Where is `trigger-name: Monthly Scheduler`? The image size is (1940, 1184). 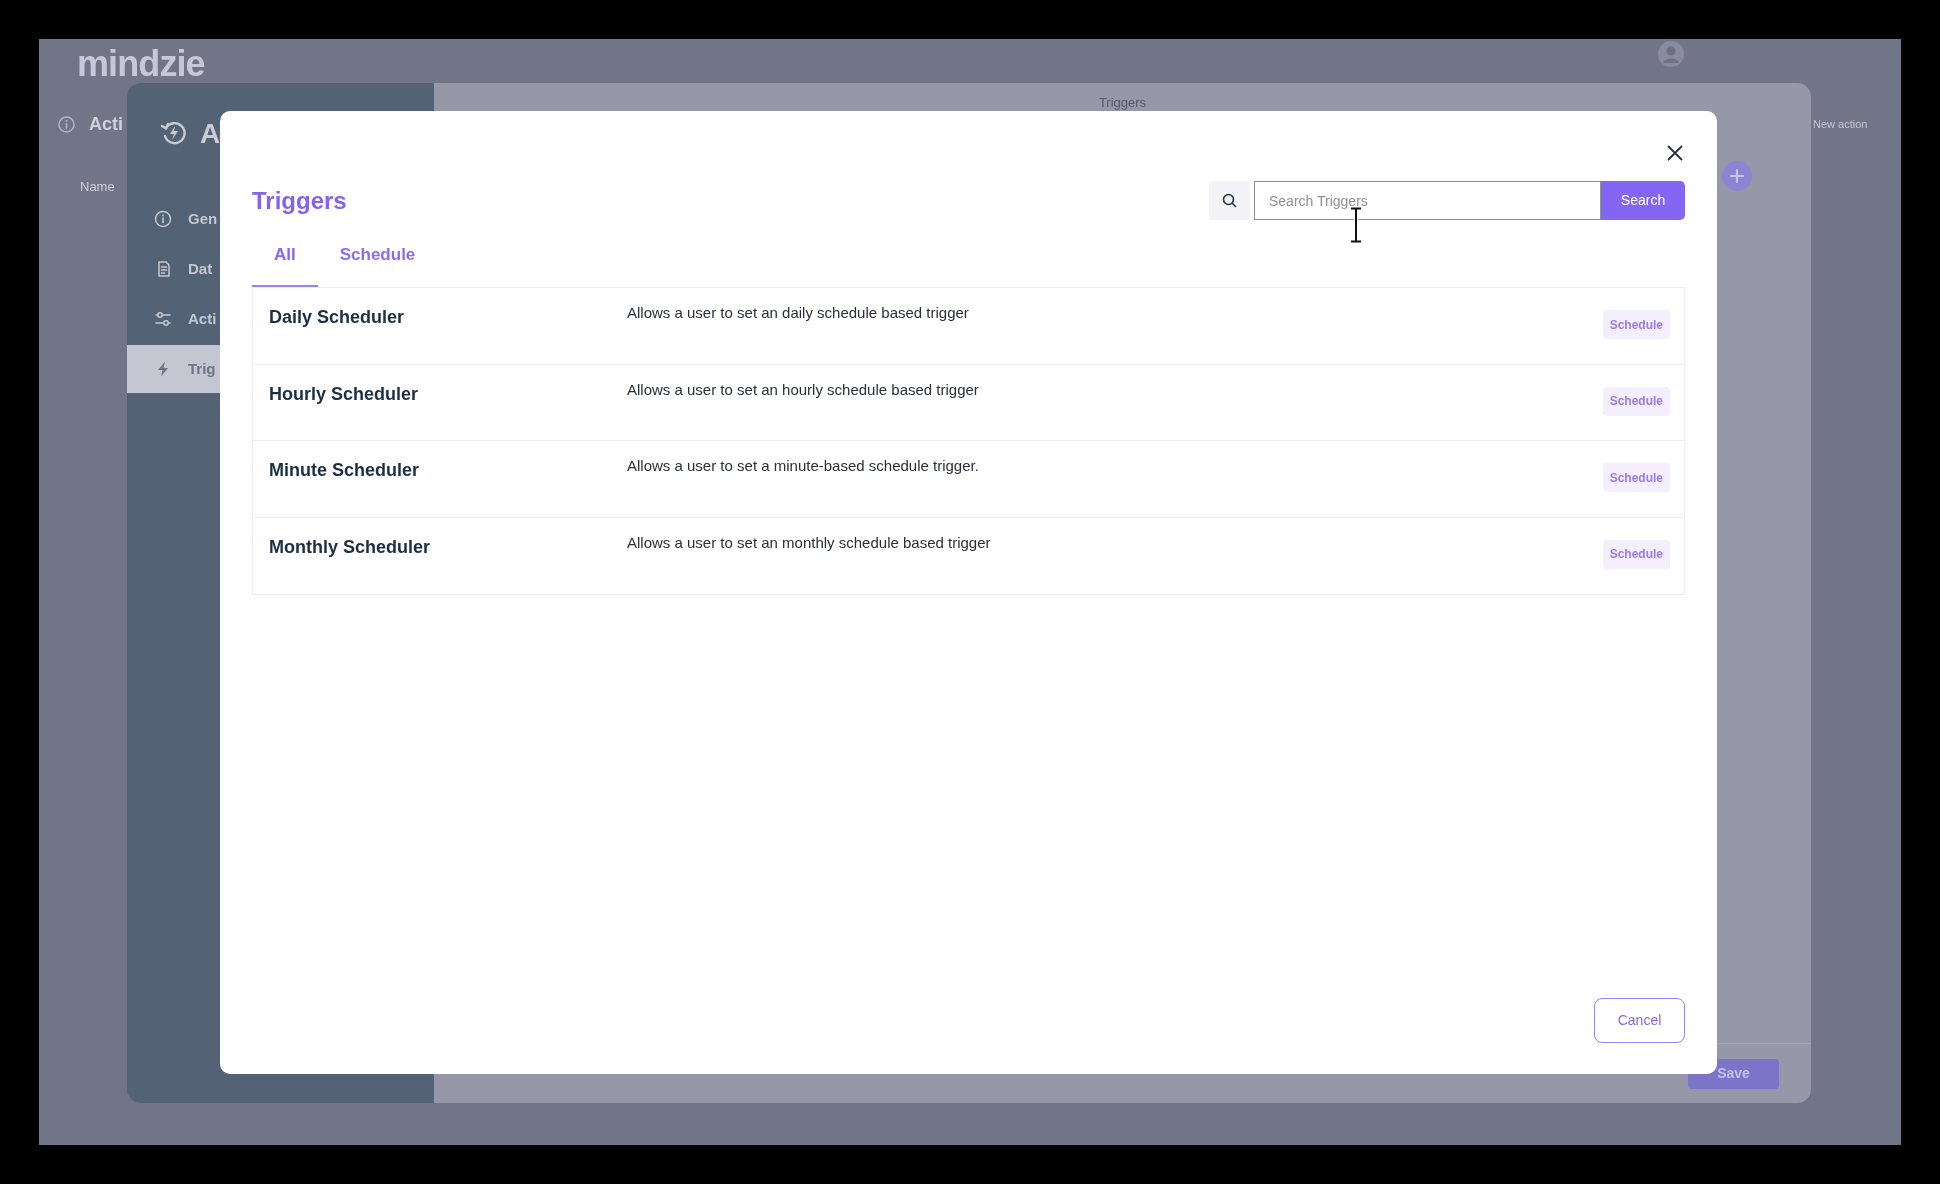 trigger-name: Monthly Scheduler is located at coordinates (350, 546).